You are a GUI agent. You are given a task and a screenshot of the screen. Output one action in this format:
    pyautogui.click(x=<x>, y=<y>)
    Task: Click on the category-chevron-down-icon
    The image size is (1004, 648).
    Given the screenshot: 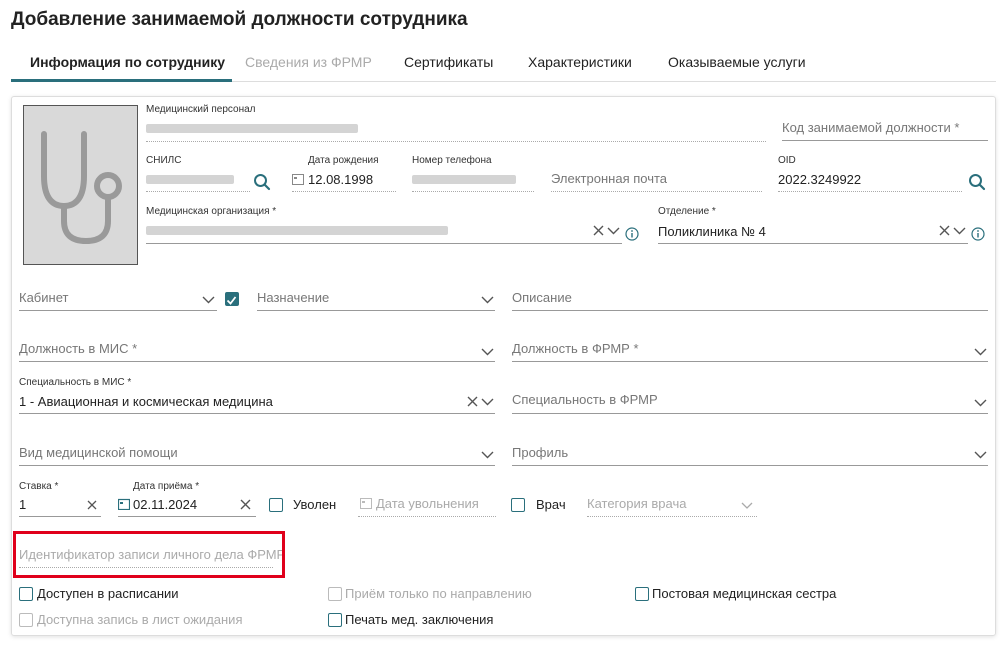 What is the action you would take?
    pyautogui.click(x=747, y=505)
    